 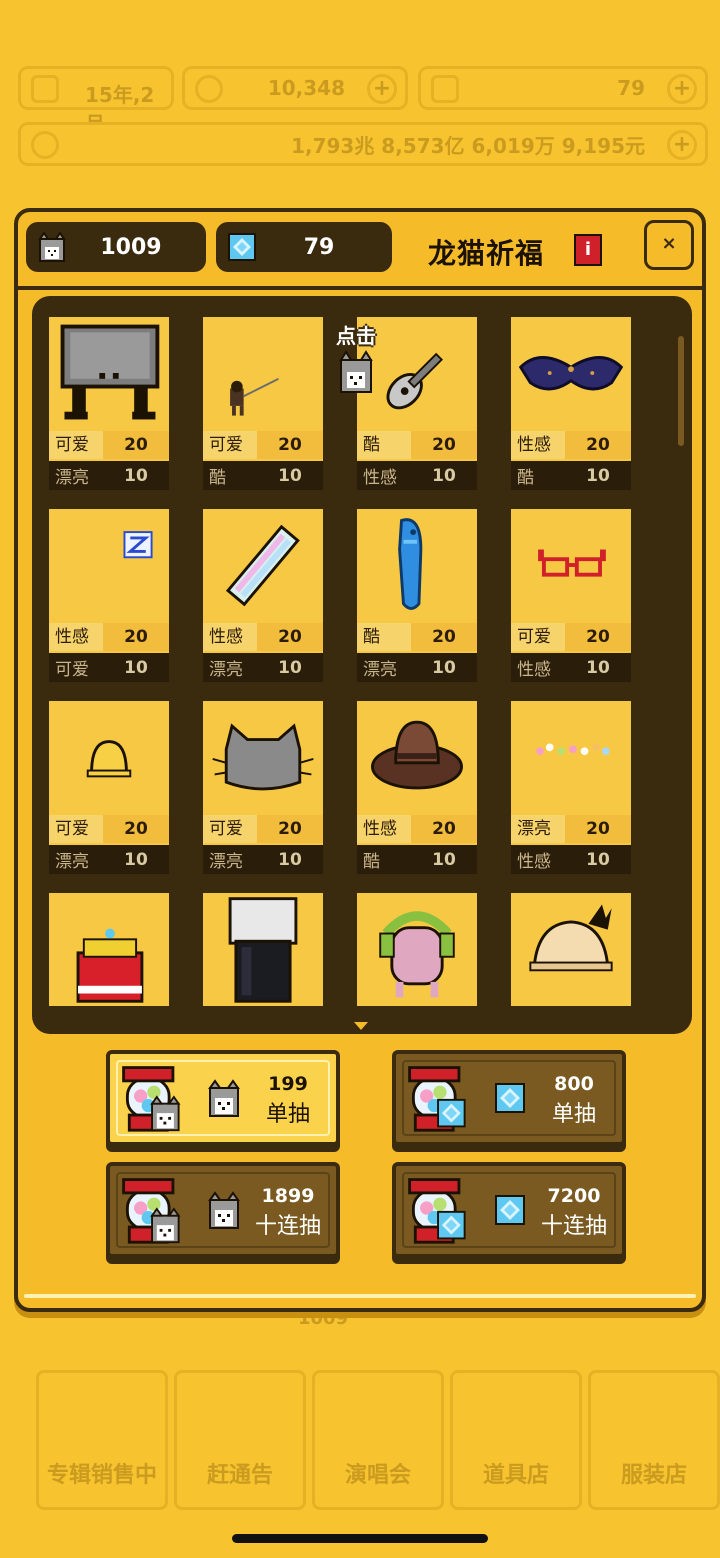 What do you see at coordinates (445, 89) in the screenshot?
I see `gem-icon` at bounding box center [445, 89].